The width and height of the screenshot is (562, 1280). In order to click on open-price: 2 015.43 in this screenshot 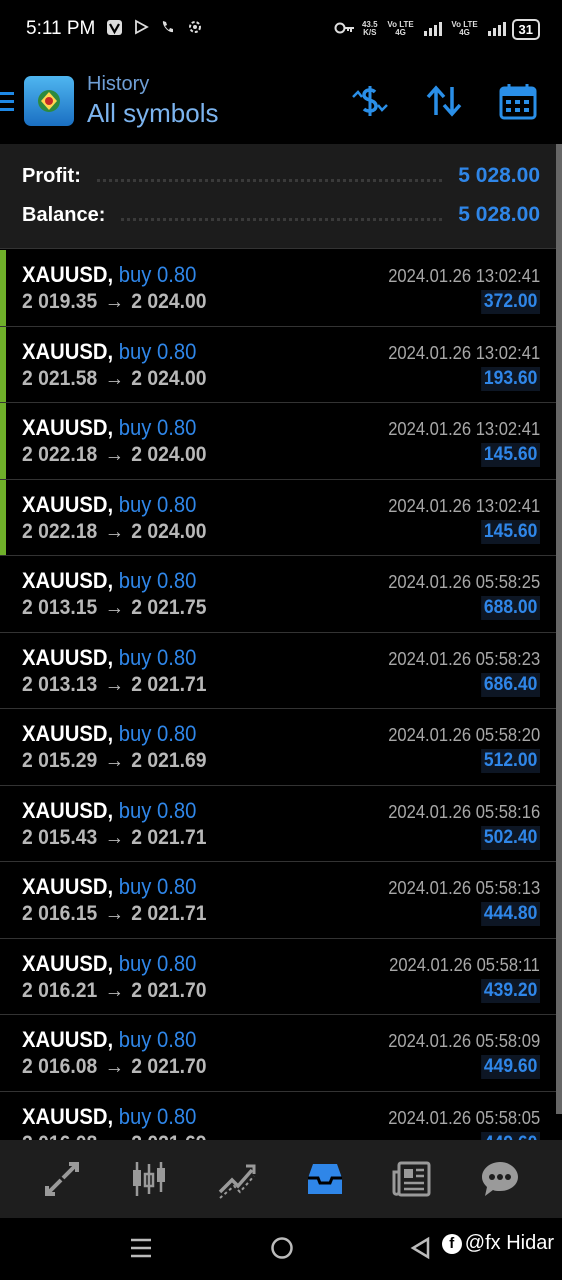, I will do `click(60, 837)`.